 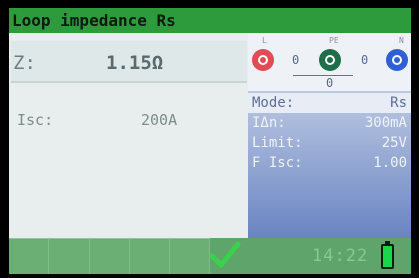 What do you see at coordinates (269, 123) in the screenshot?
I see `param-label: IΔn:` at bounding box center [269, 123].